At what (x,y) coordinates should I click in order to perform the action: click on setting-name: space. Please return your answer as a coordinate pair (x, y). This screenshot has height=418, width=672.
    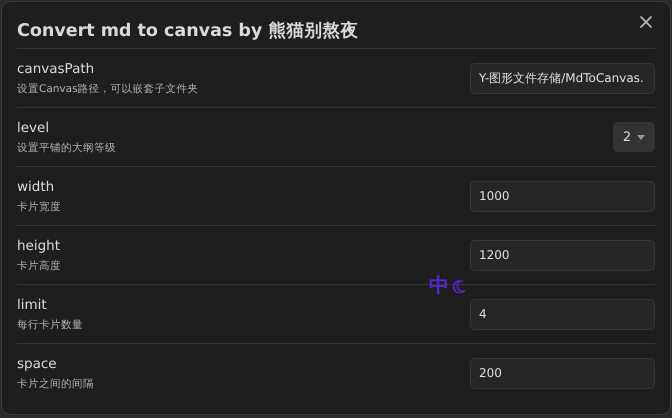
    Looking at the image, I should click on (37, 364).